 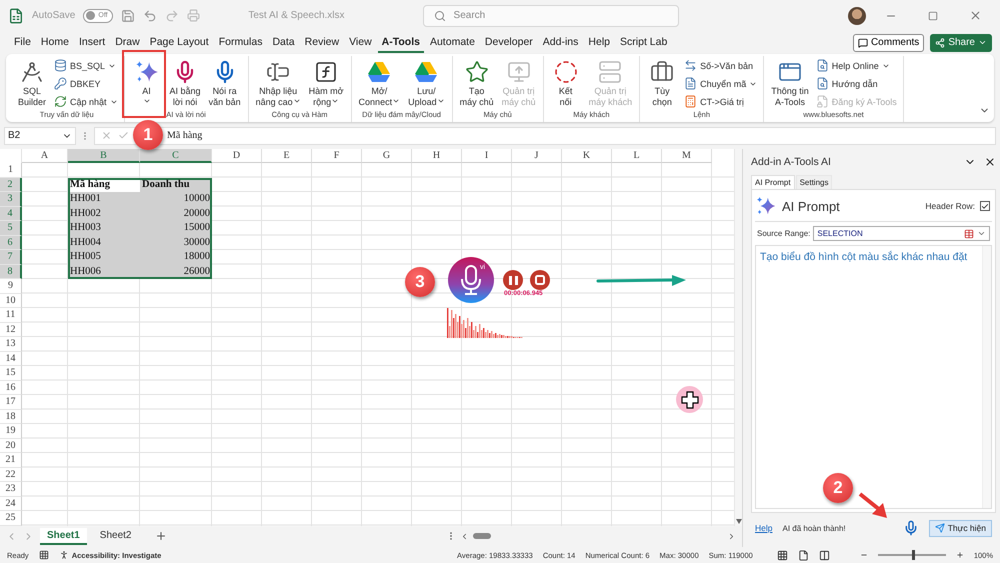 What do you see at coordinates (16, 16) in the screenshot?
I see `excel-icon` at bounding box center [16, 16].